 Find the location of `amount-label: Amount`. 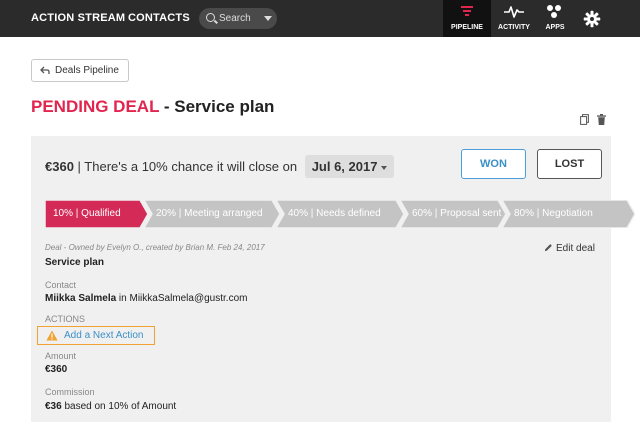

amount-label: Amount is located at coordinates (61, 356).